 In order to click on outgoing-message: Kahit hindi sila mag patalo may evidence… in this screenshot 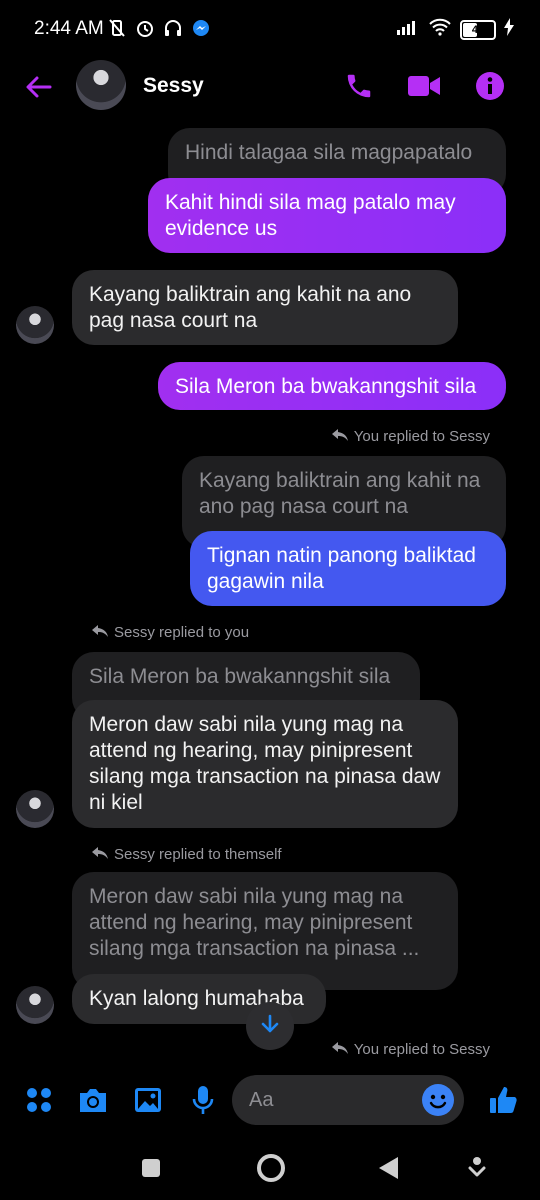, I will do `click(327, 215)`.